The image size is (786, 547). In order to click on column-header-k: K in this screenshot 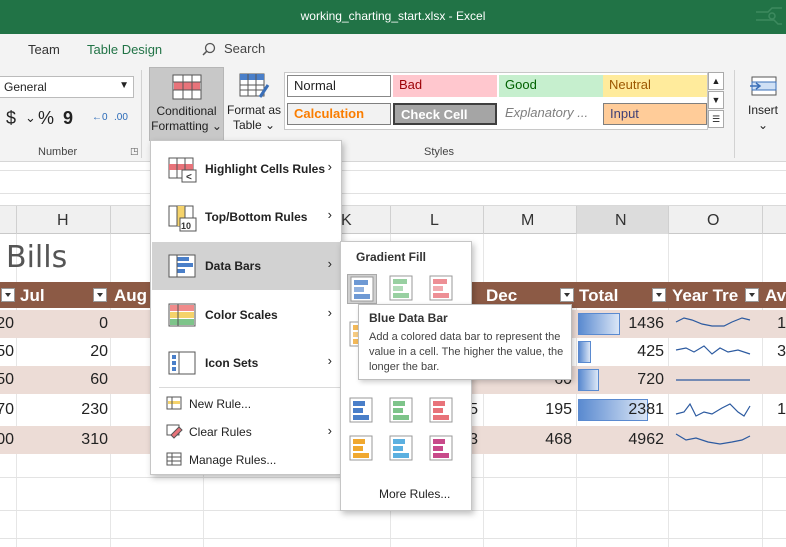, I will do `click(346, 221)`.